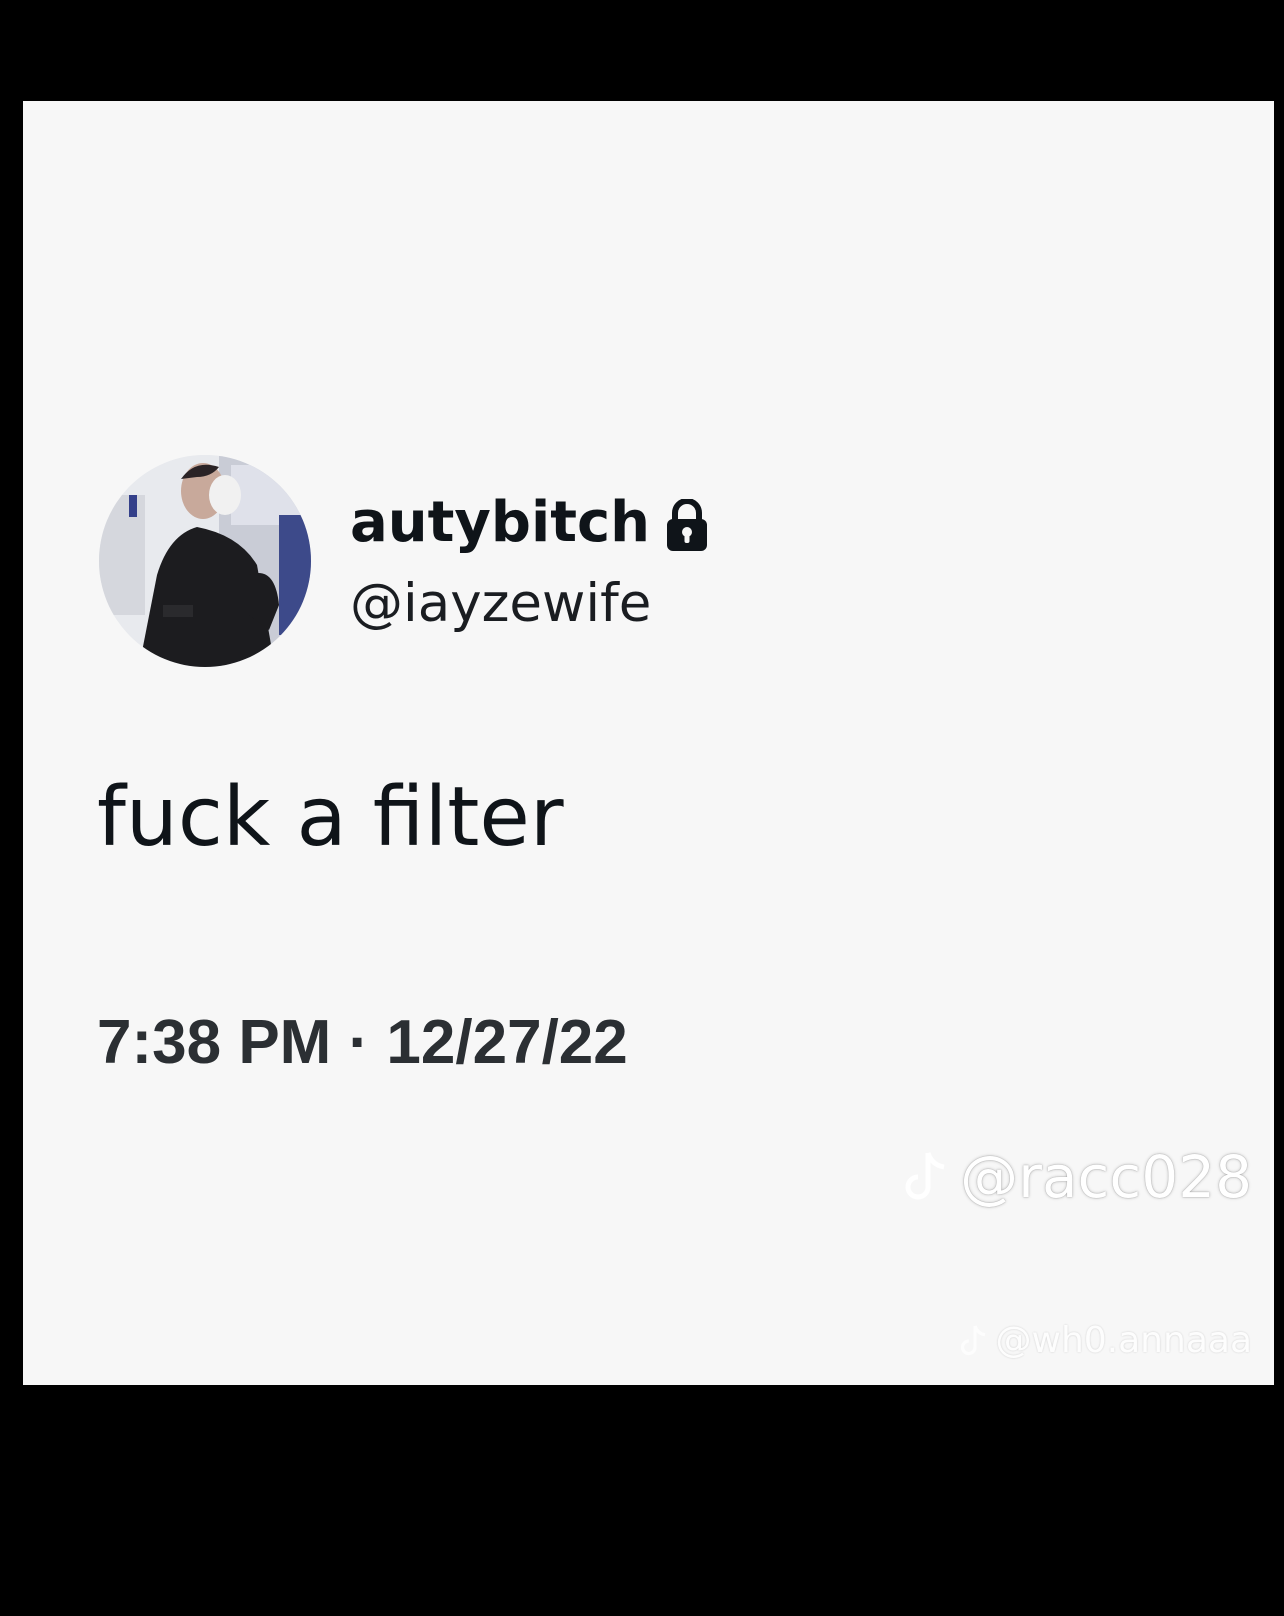 The width and height of the screenshot is (1284, 1616). Describe the element at coordinates (500, 523) in the screenshot. I see `display-name: autybitch` at that location.